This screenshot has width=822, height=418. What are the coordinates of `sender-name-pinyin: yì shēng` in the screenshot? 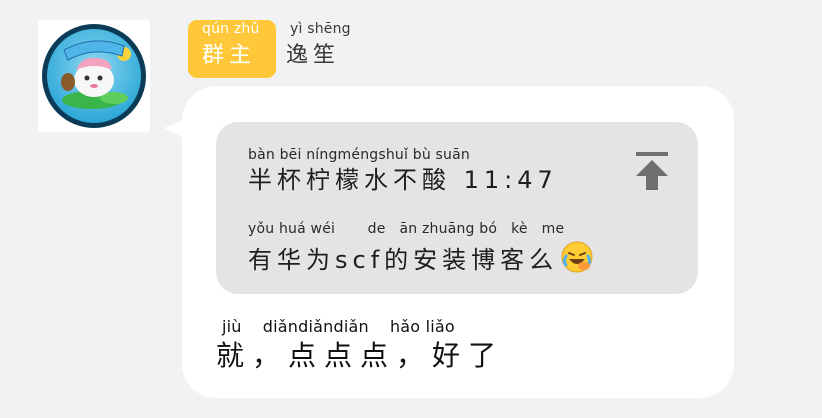 It's located at (320, 29).